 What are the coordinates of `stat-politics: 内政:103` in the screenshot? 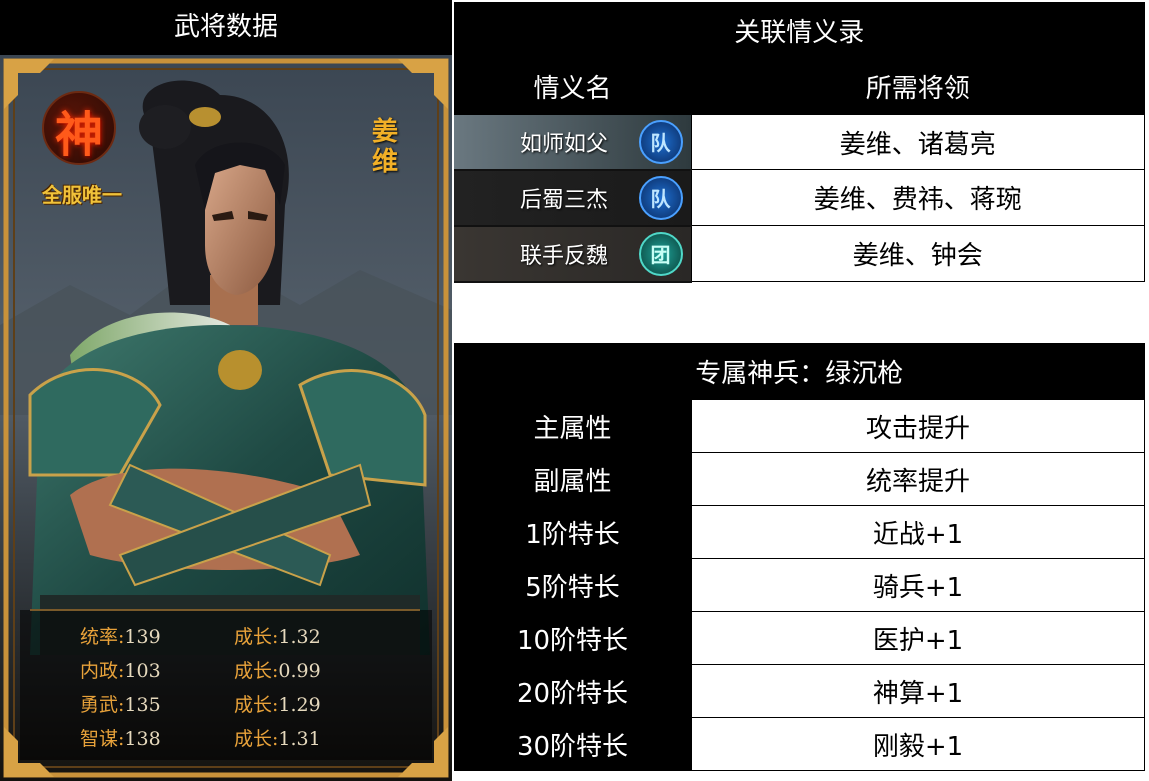 It's located at (120, 671).